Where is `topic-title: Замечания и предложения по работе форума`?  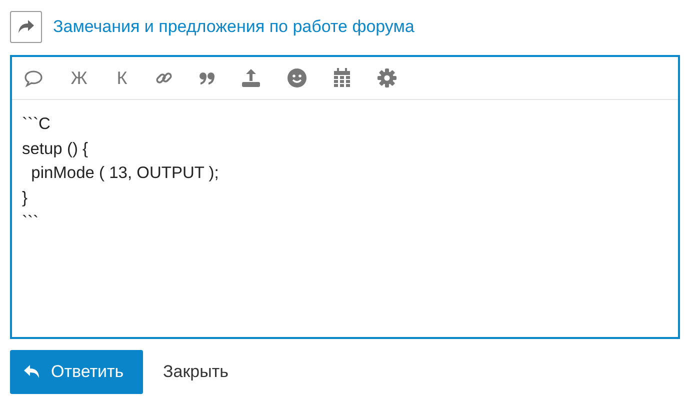
topic-title: Замечания и предложения по работе форума is located at coordinates (233, 27).